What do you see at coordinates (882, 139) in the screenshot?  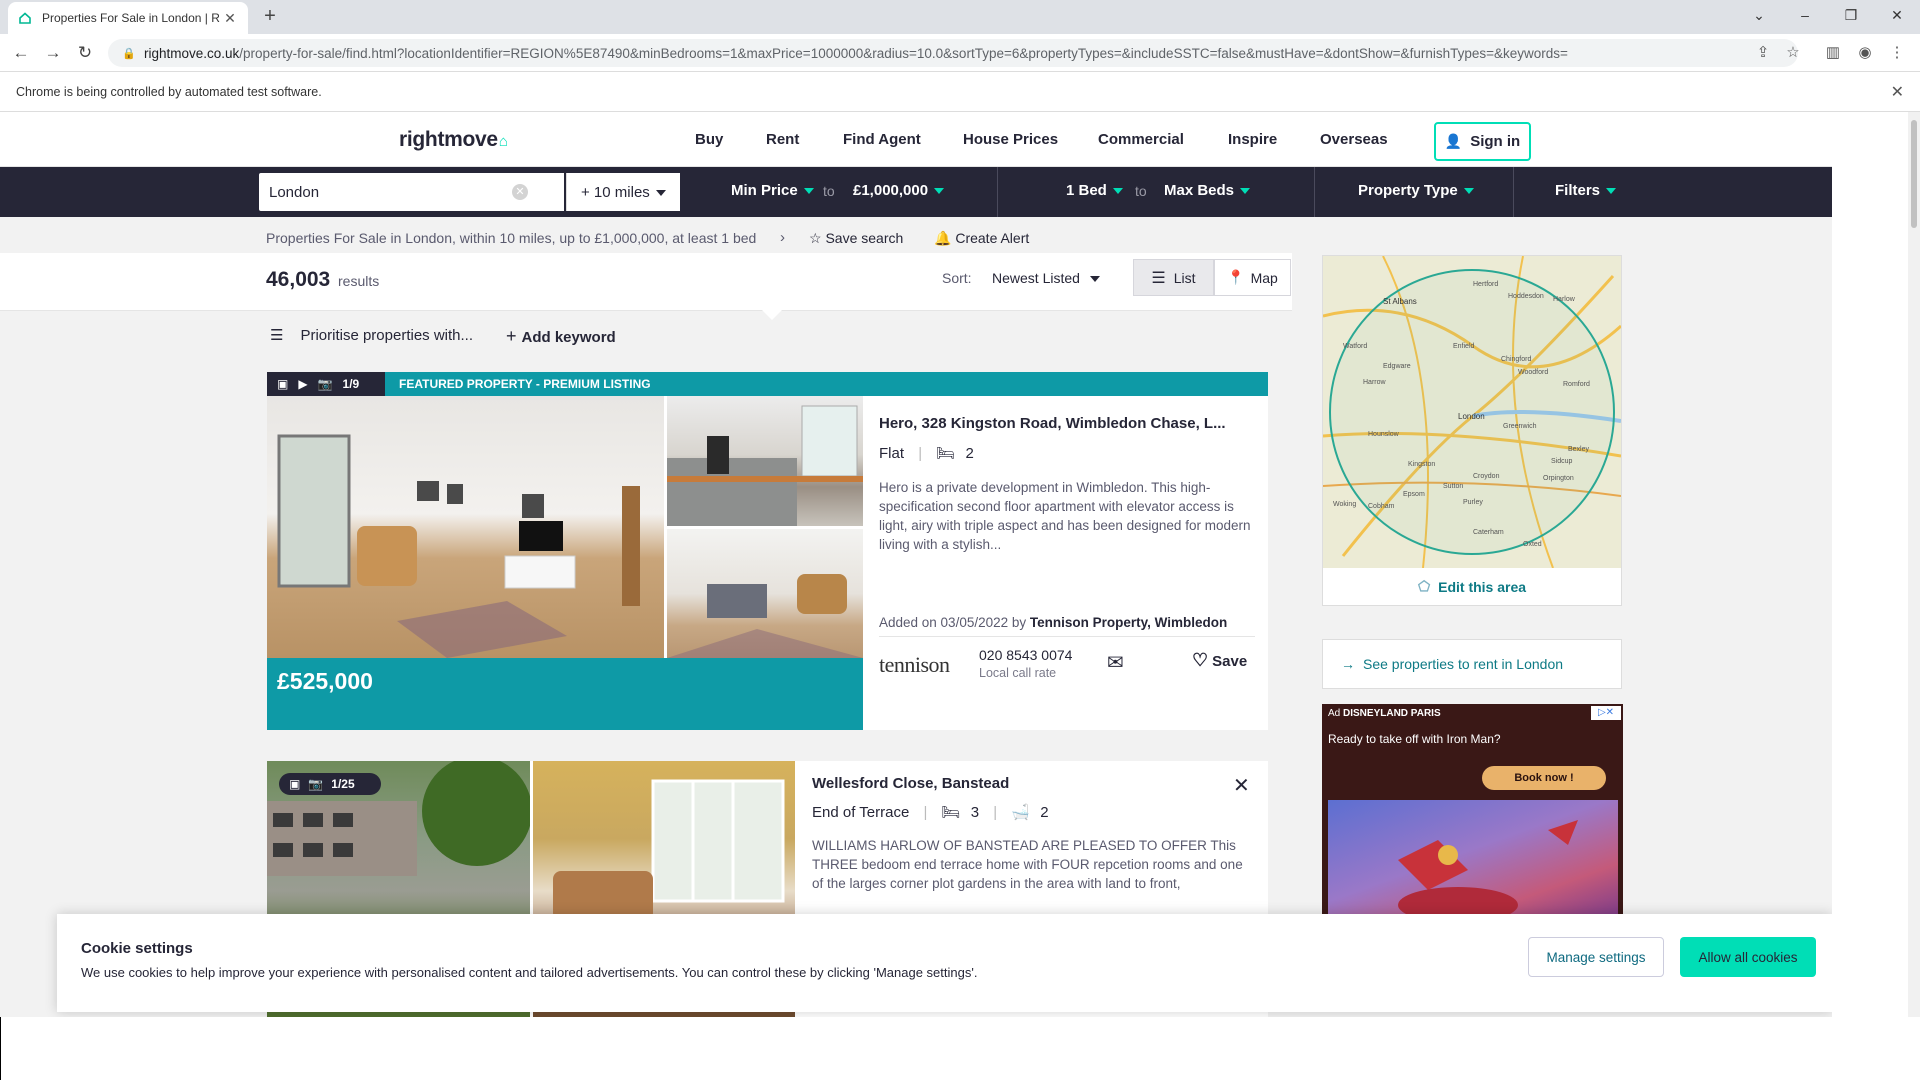 I see `nav-find-agent: Find Agent` at bounding box center [882, 139].